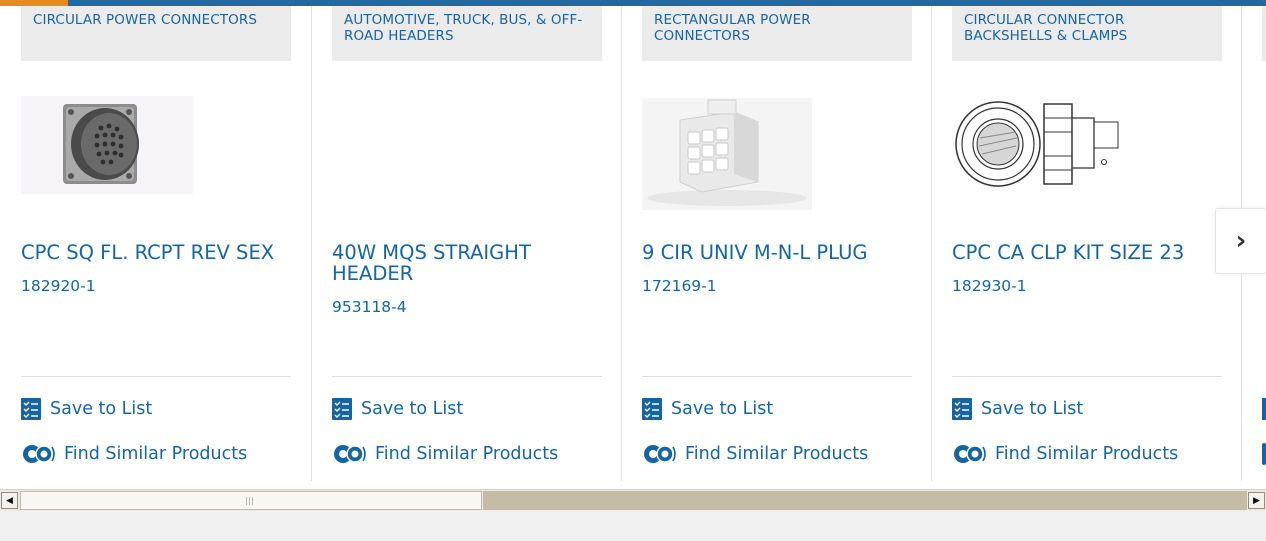  What do you see at coordinates (58, 286) in the screenshot?
I see `part-number: 182920-1` at bounding box center [58, 286].